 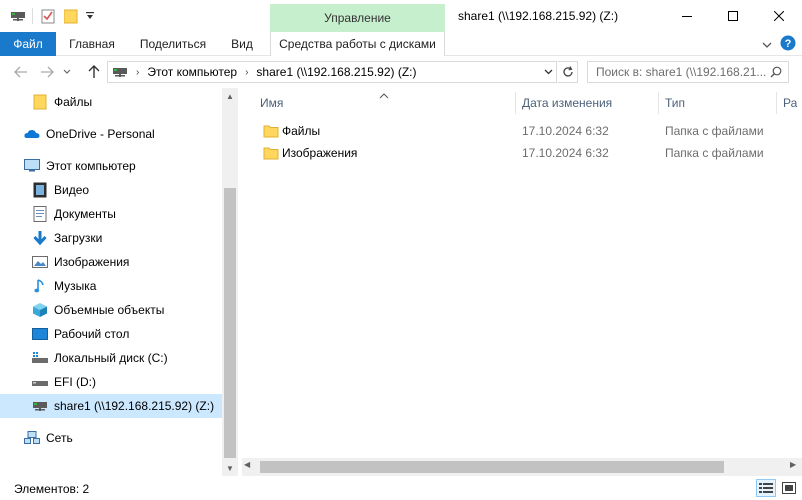 What do you see at coordinates (385, 103) in the screenshot?
I see `column-header-name: Имя` at bounding box center [385, 103].